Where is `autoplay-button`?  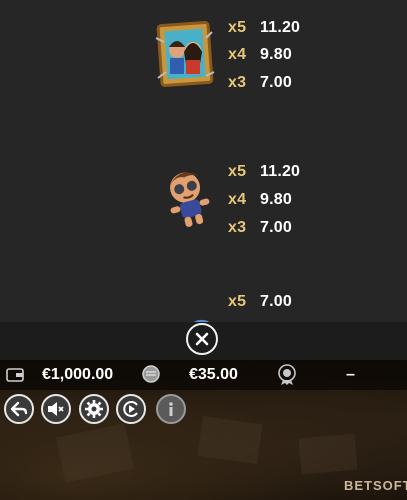
autoplay-button is located at coordinates (131, 409).